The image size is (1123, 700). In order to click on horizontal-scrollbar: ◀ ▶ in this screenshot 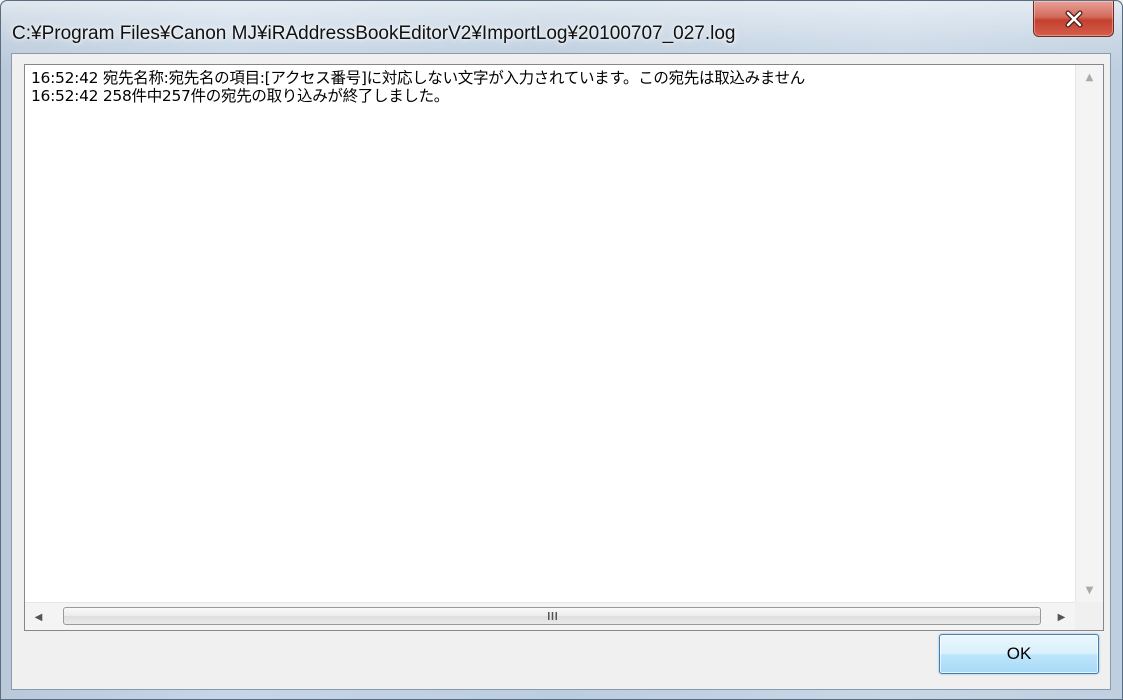, I will do `click(550, 616)`.